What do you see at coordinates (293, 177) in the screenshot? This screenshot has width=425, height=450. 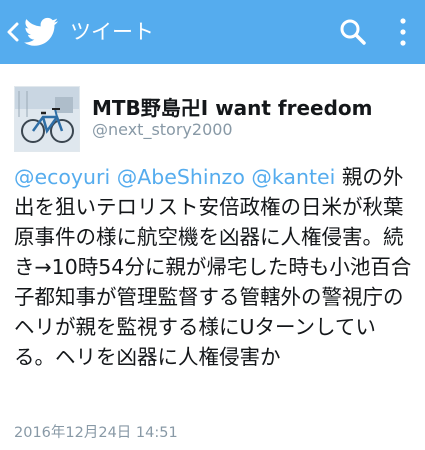 I see `mention-link: @kantei` at bounding box center [293, 177].